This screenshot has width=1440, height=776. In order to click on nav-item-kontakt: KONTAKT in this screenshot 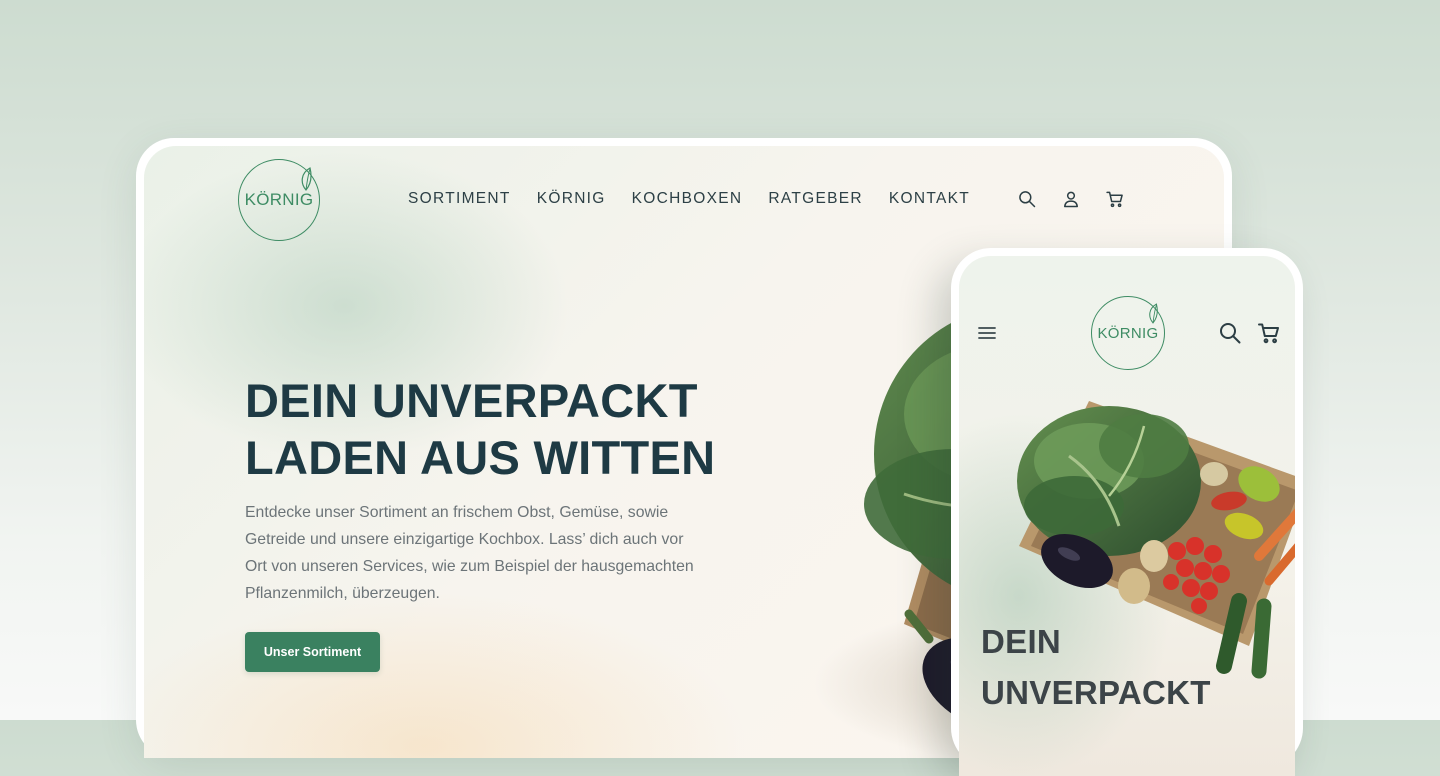, I will do `click(929, 199)`.